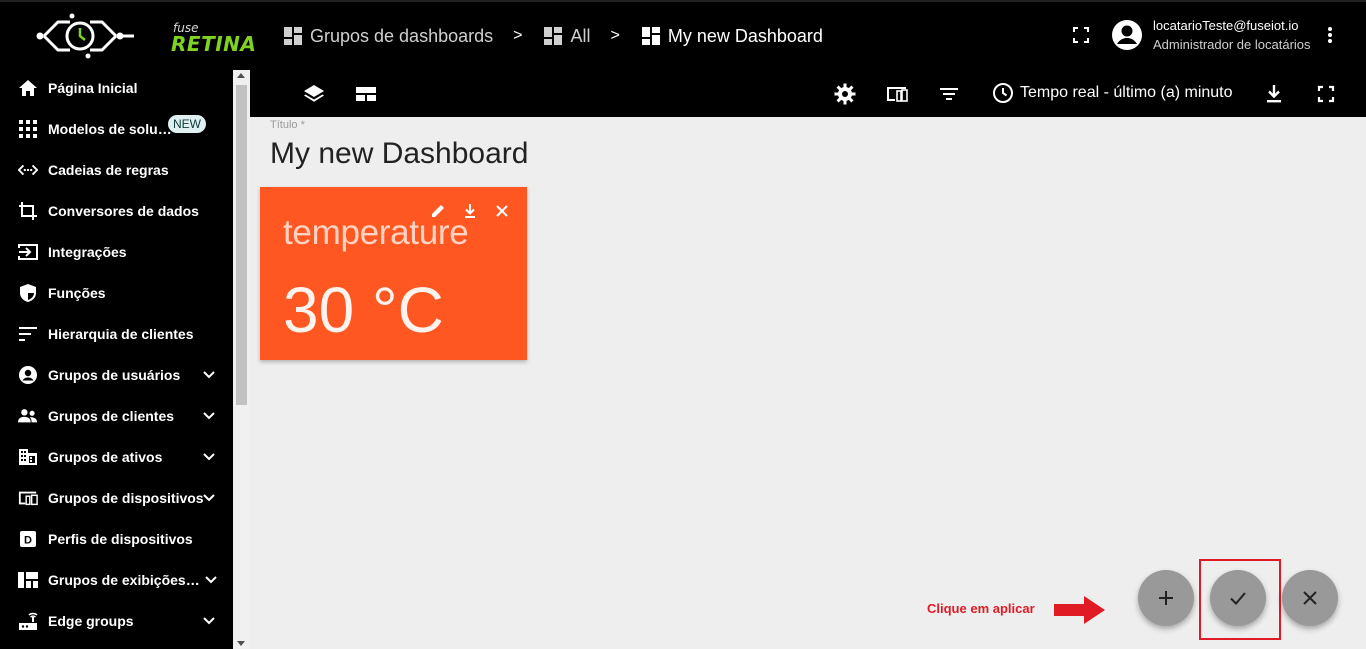  Describe the element at coordinates (116, 579) in the screenshot. I see `sidebar-item-entity-view-groups: Grupos de exibições de entidades` at that location.